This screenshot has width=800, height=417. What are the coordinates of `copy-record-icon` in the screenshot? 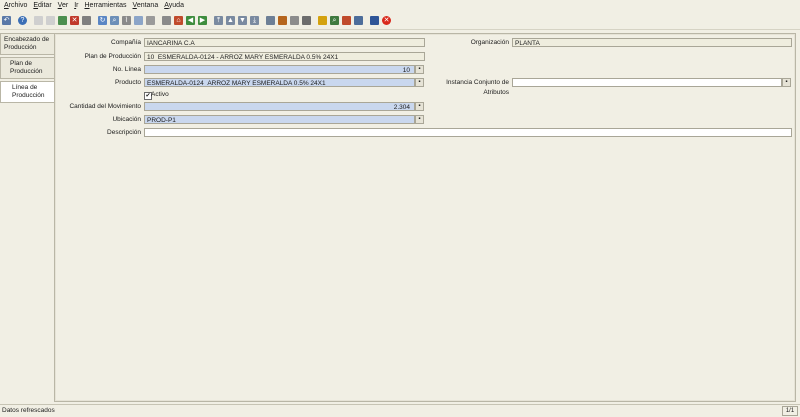 It's located at (50, 20).